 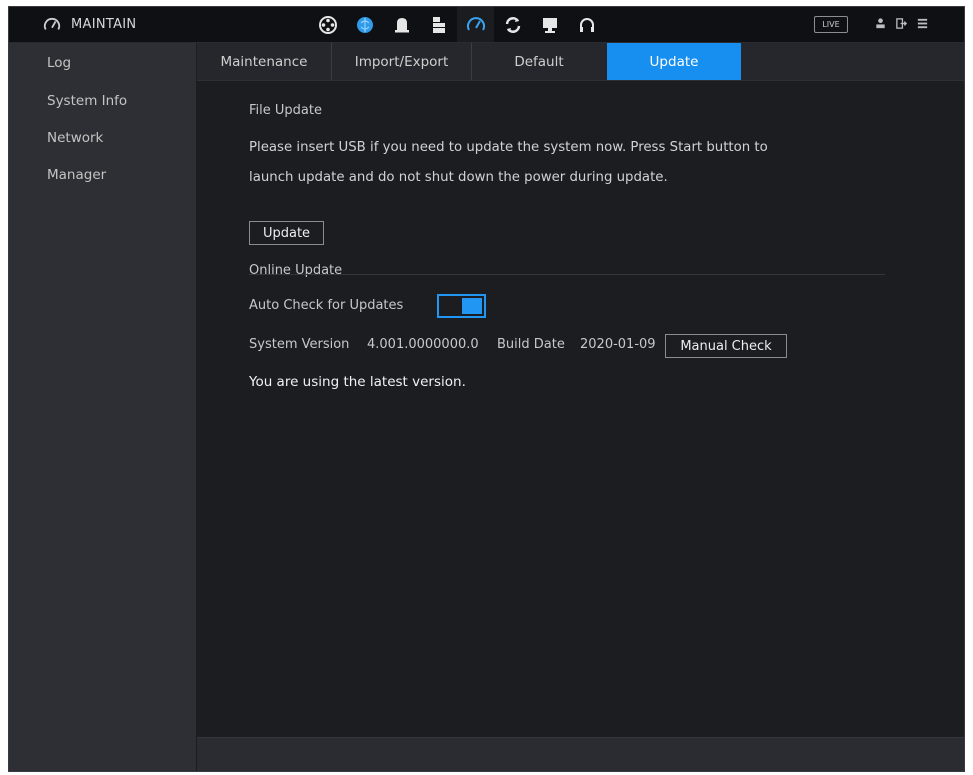 I want to click on brand: MAINTAIN, so click(x=89, y=24).